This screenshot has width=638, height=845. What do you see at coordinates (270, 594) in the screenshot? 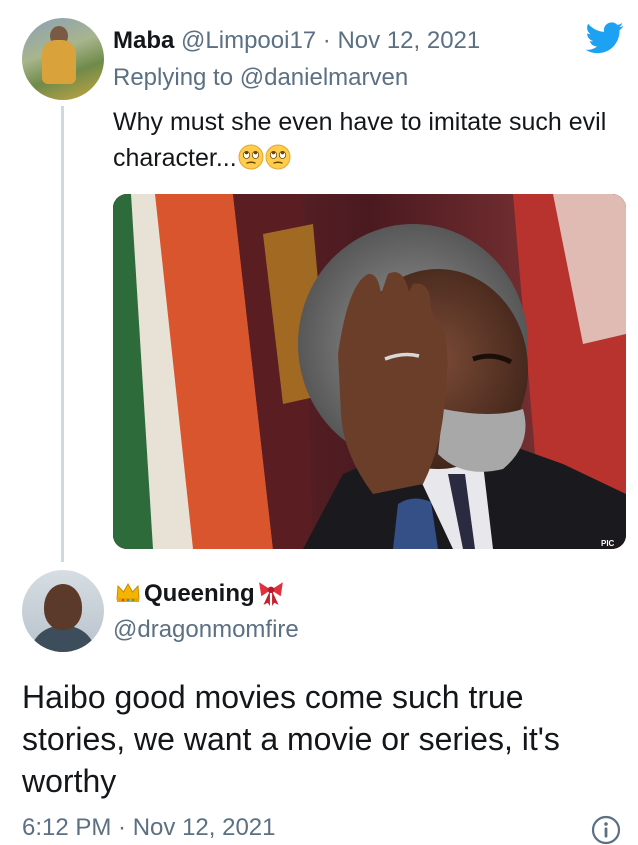
I see `ribbon-icon` at bounding box center [270, 594].